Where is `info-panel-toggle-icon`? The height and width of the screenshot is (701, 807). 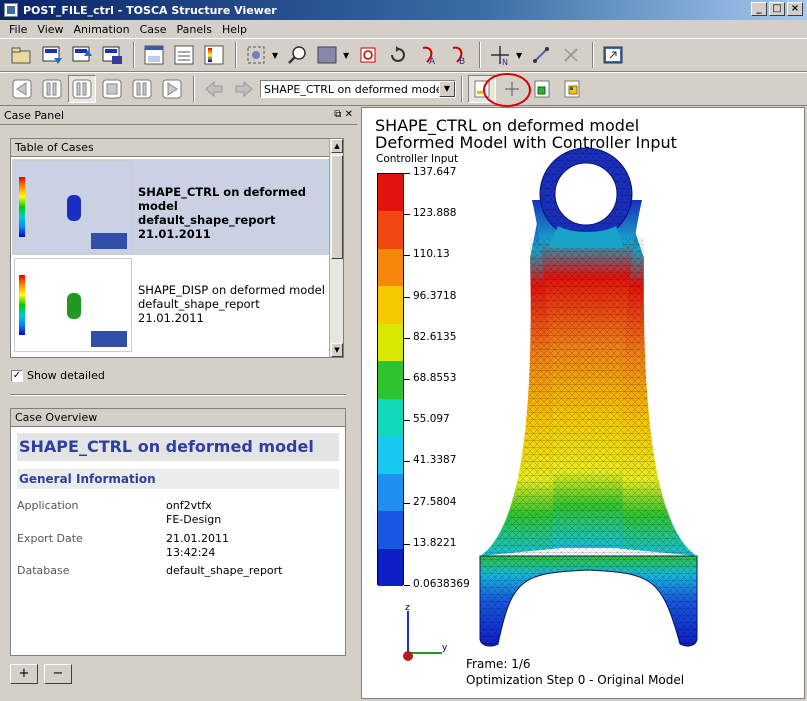
info-panel-toggle-icon is located at coordinates (184, 55).